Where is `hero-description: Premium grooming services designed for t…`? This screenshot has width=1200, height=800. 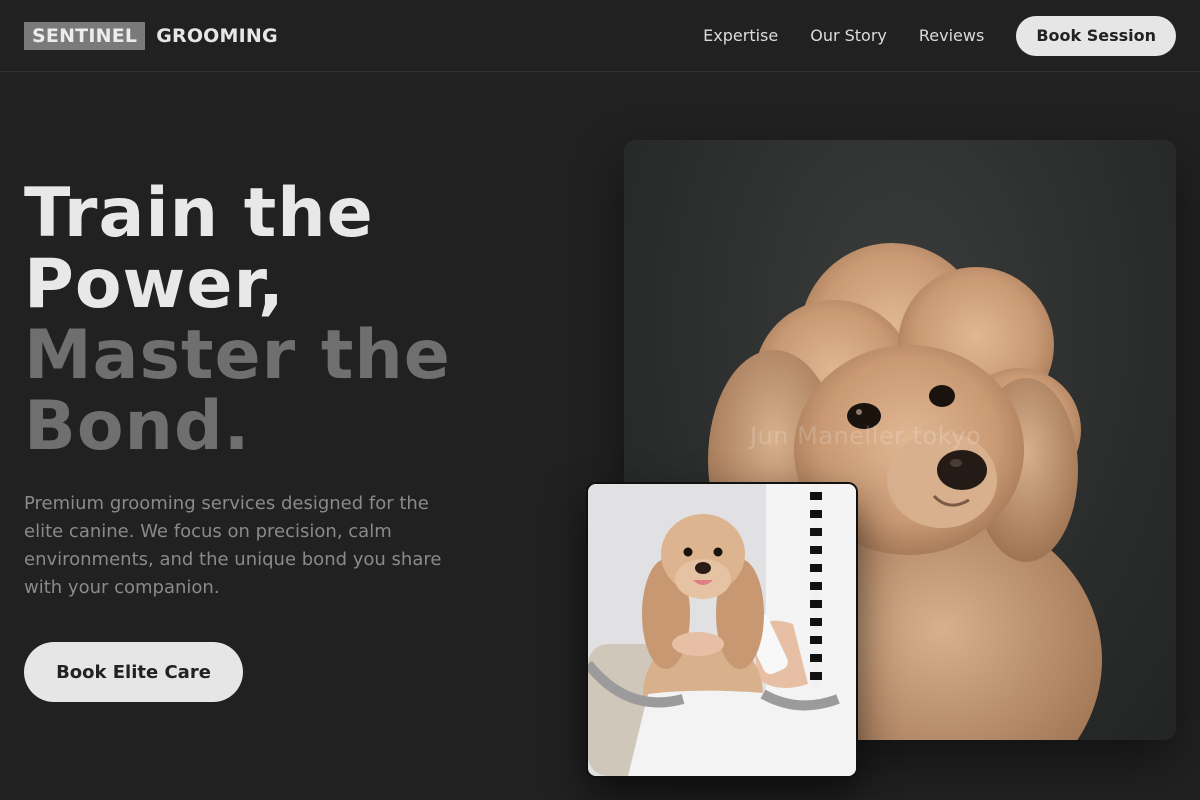
hero-description: Premium grooming services designed for t… is located at coordinates (233, 545).